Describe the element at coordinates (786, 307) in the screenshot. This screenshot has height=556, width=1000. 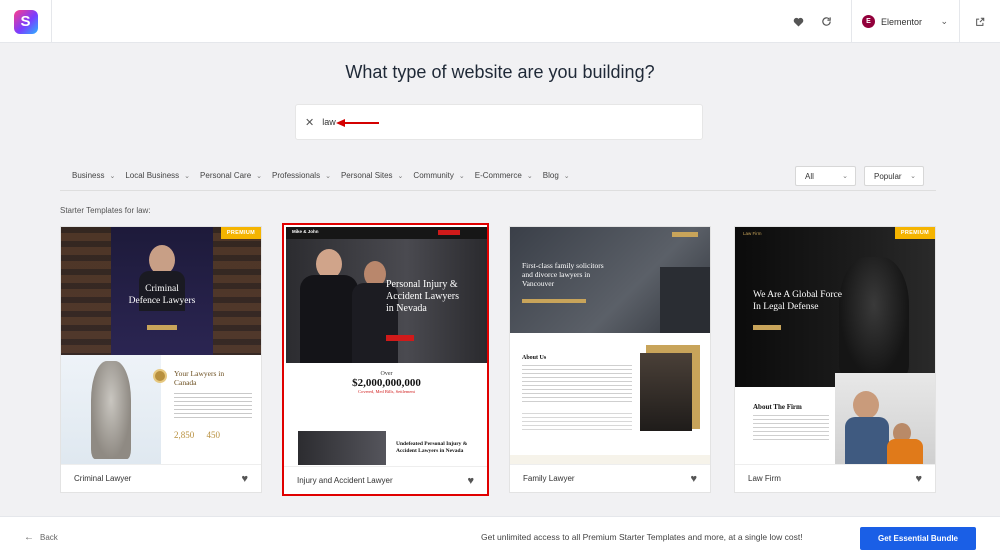
I see `hero-title: In Legal Defense` at that location.